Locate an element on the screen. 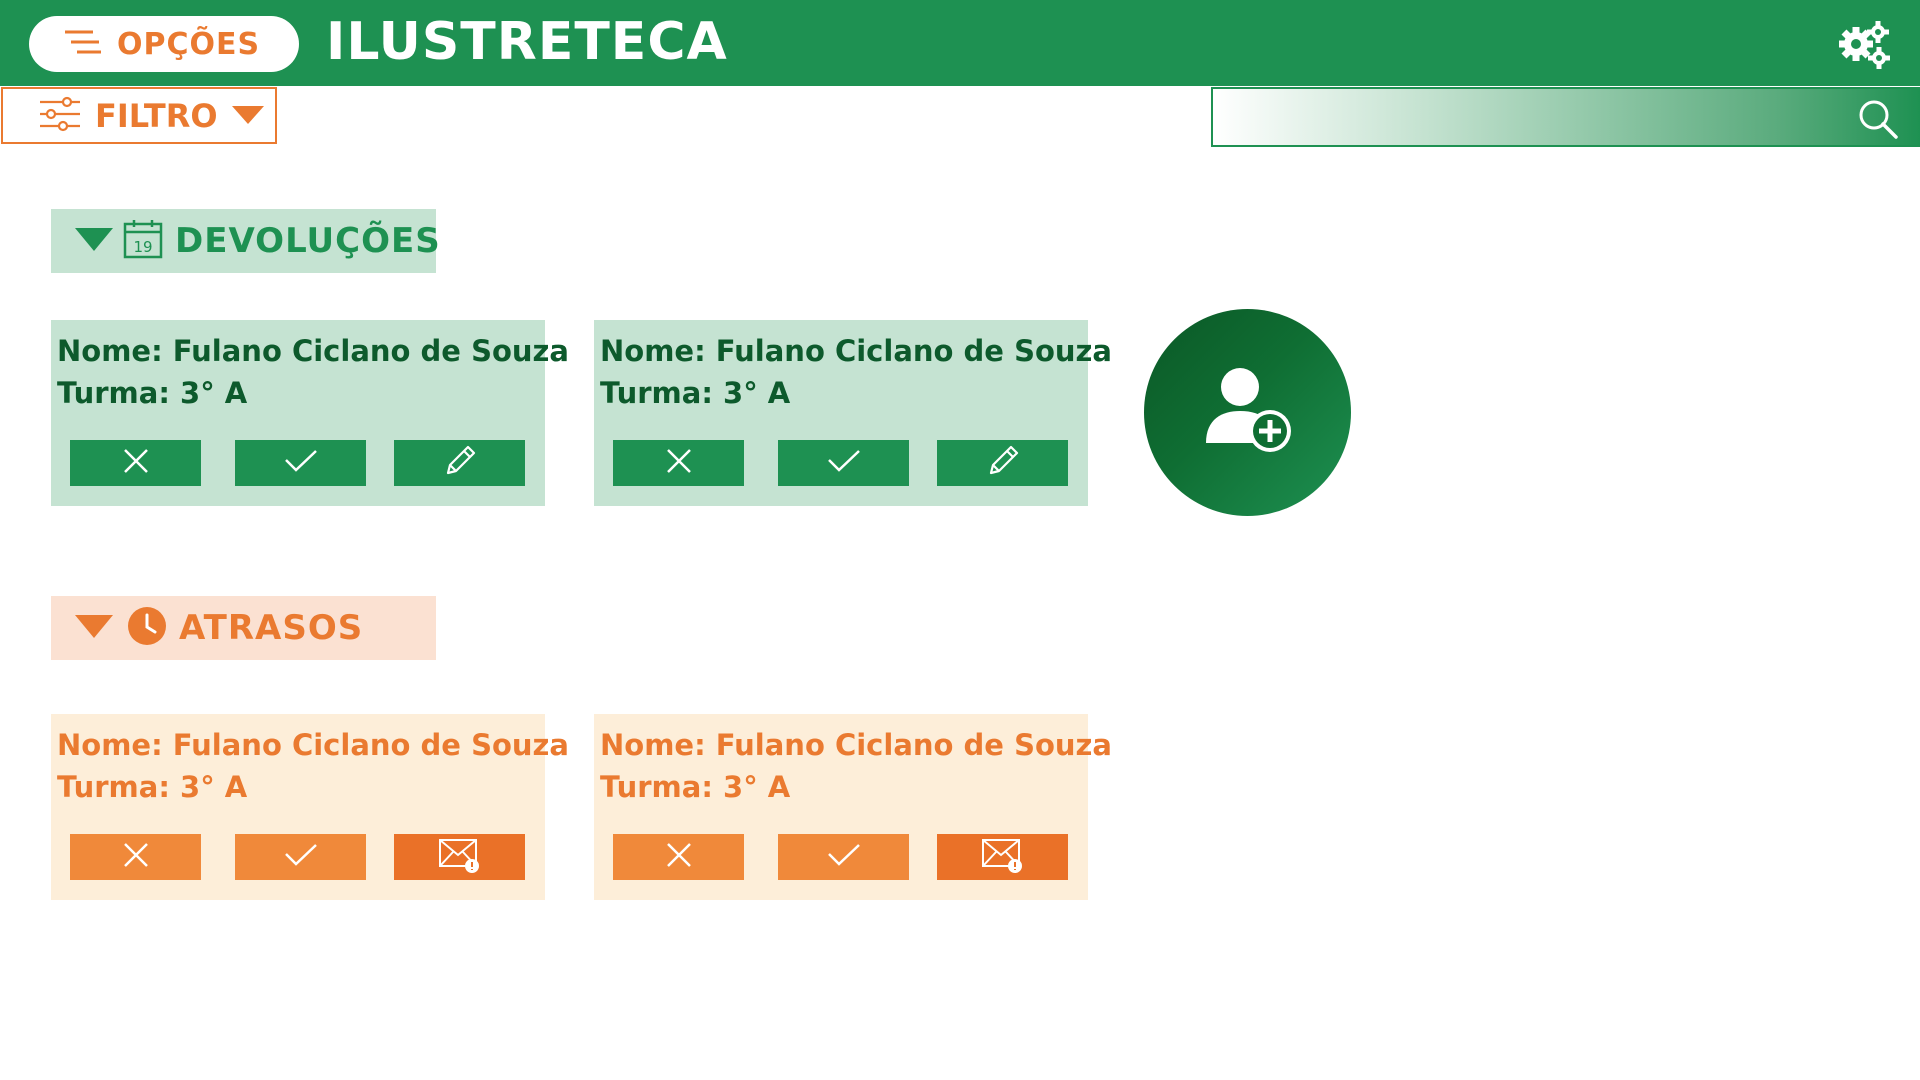  filter-button: FILTRO is located at coordinates (139, 115).